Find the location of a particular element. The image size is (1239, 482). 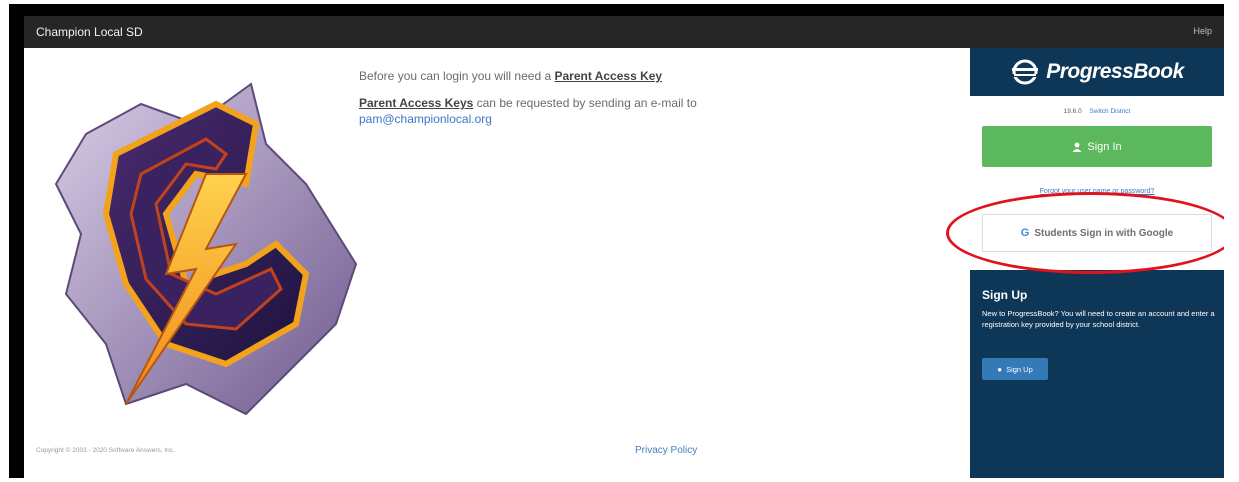

progressbook-logo: ProgressBook is located at coordinates (1097, 72).